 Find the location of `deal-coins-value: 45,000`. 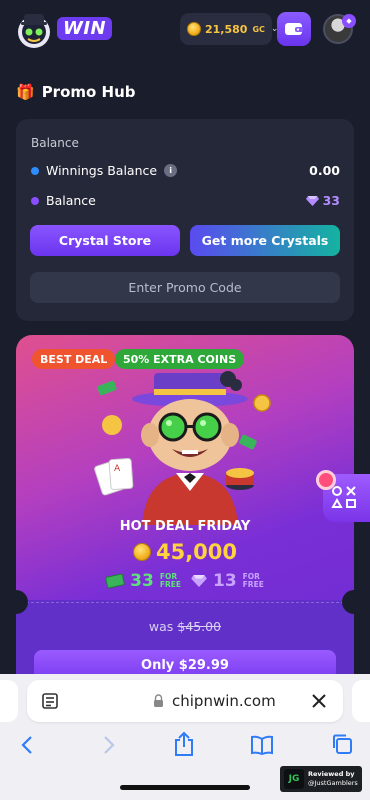

deal-coins-value: 45,000 is located at coordinates (196, 552).